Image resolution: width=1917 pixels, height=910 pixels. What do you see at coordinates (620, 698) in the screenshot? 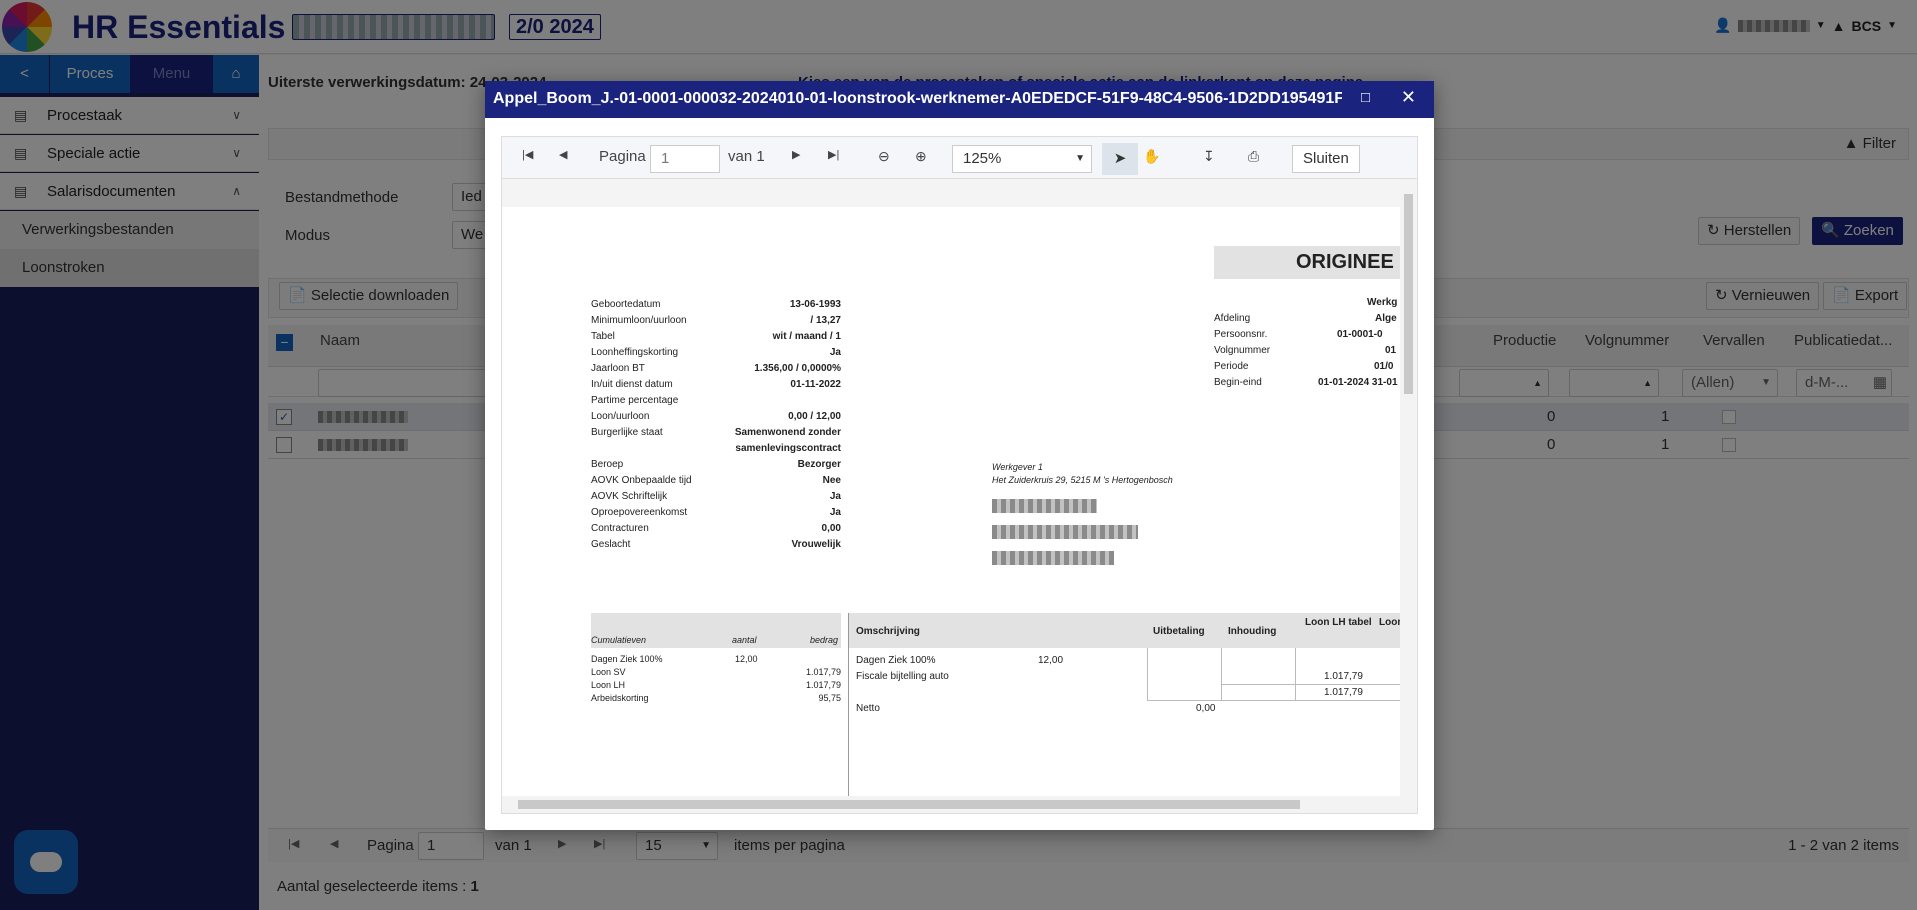
I see `doc-cell: Arbeidskorting` at bounding box center [620, 698].